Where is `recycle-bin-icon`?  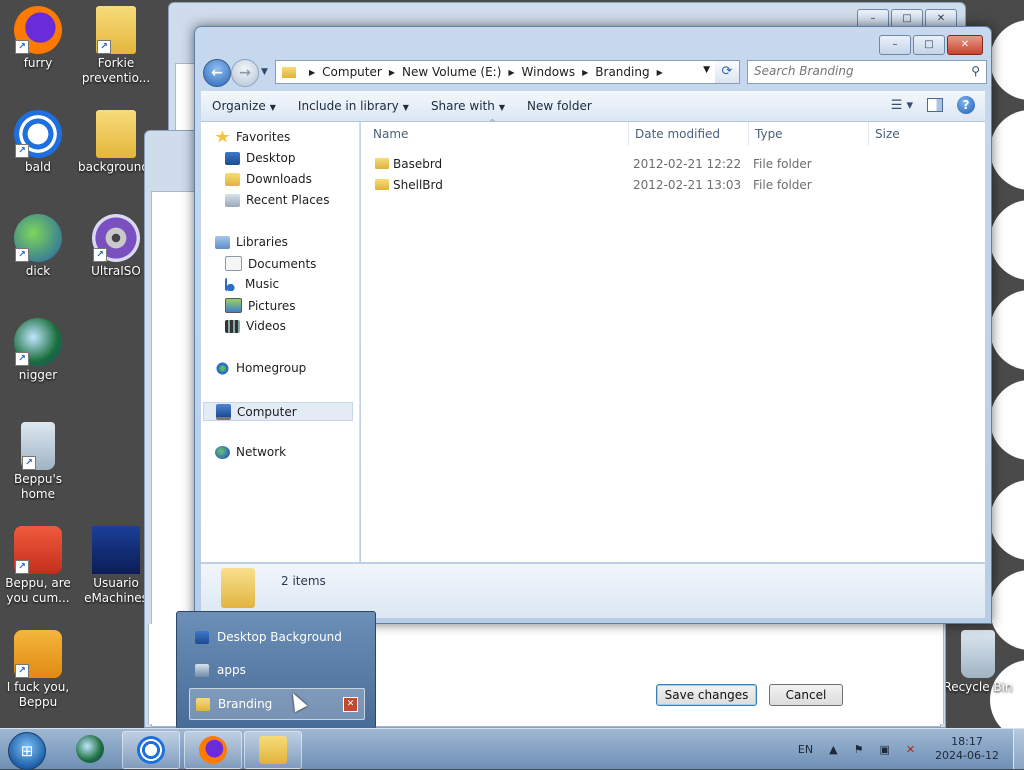 recycle-bin-icon is located at coordinates (978, 654).